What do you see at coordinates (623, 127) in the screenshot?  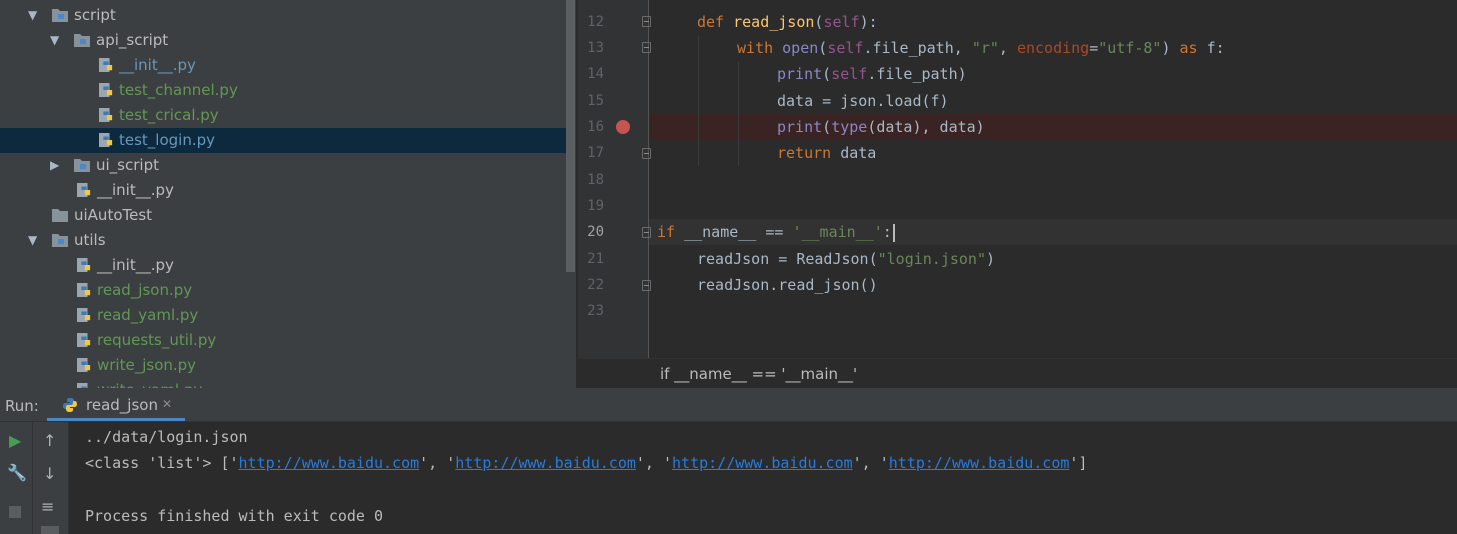 I see `breakpoint-icon` at bounding box center [623, 127].